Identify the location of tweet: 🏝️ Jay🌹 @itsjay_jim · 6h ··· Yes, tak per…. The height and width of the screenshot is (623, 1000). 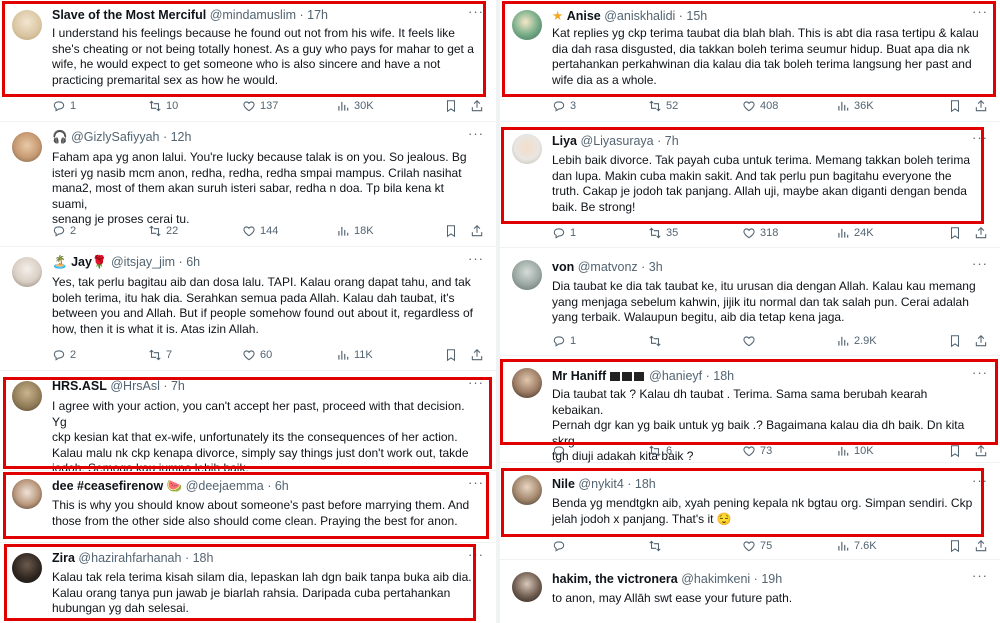
(248, 309).